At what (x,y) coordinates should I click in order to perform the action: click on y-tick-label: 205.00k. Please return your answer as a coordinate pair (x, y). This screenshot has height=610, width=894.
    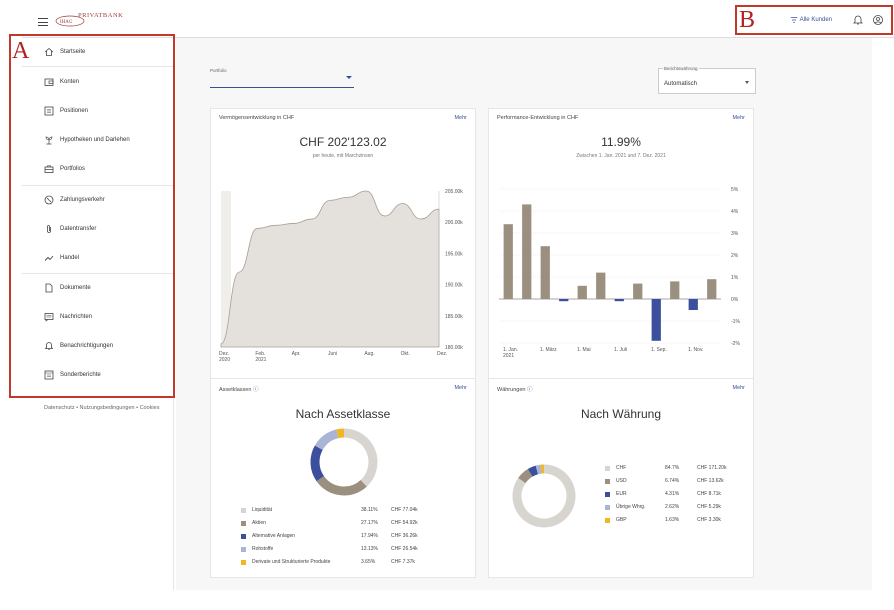
    Looking at the image, I should click on (454, 192).